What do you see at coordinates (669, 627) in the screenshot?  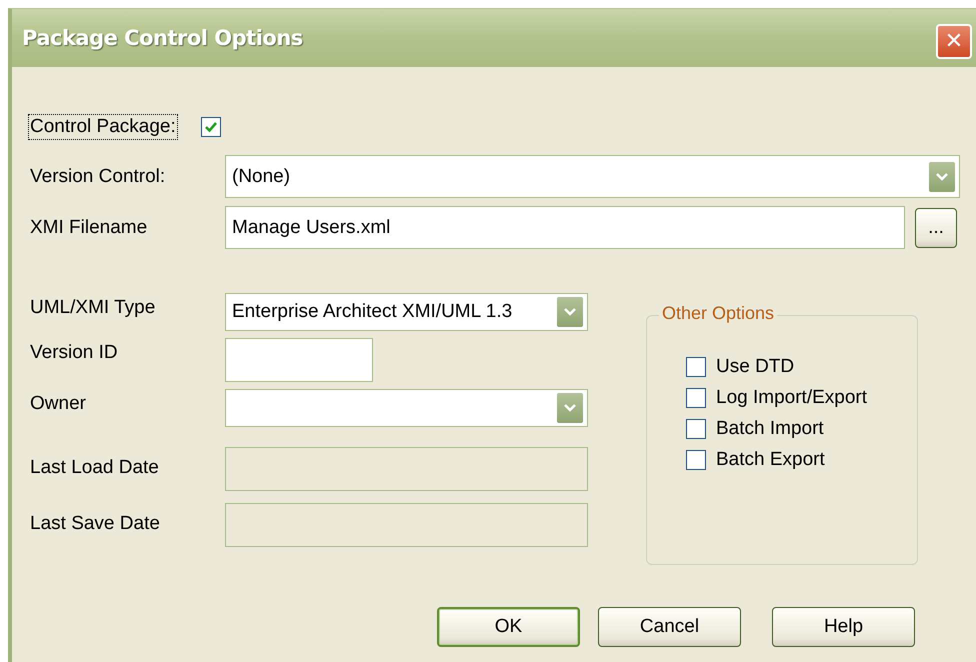 I see `dialog-button: Cancel` at bounding box center [669, 627].